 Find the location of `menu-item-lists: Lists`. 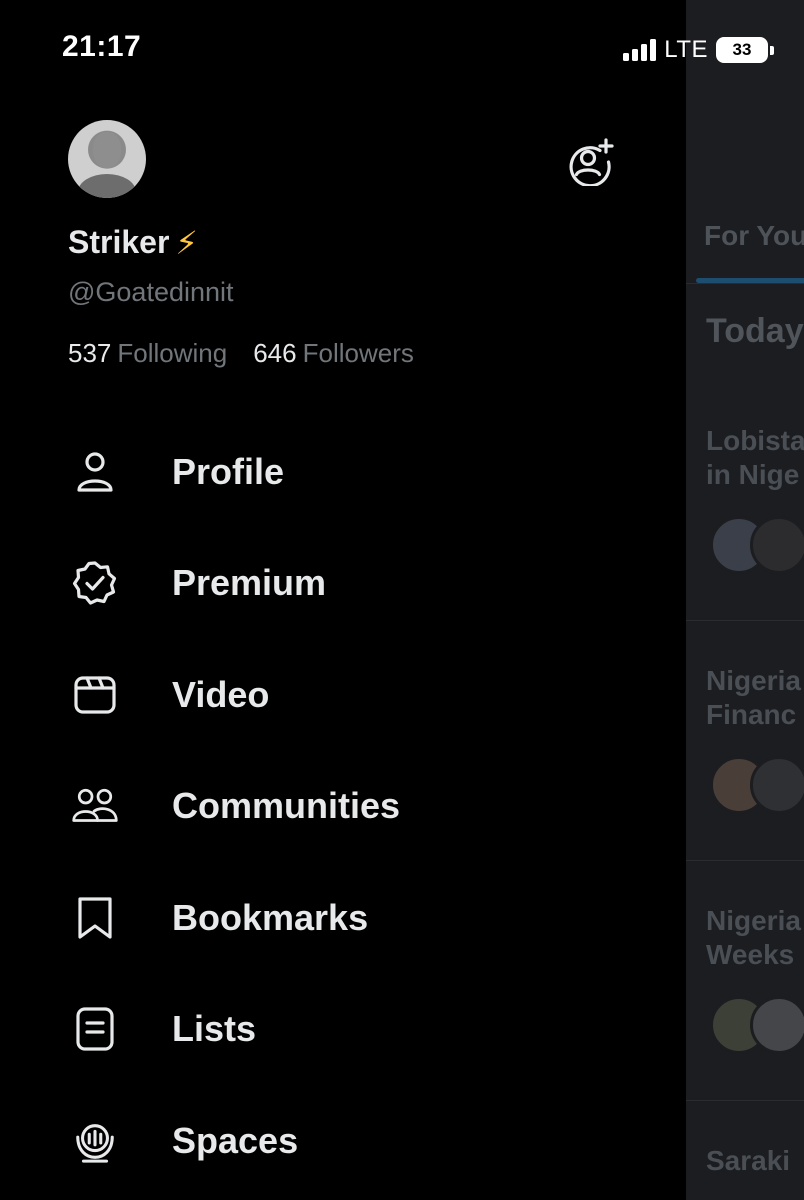

menu-item-lists: Lists is located at coordinates (343, 1030).